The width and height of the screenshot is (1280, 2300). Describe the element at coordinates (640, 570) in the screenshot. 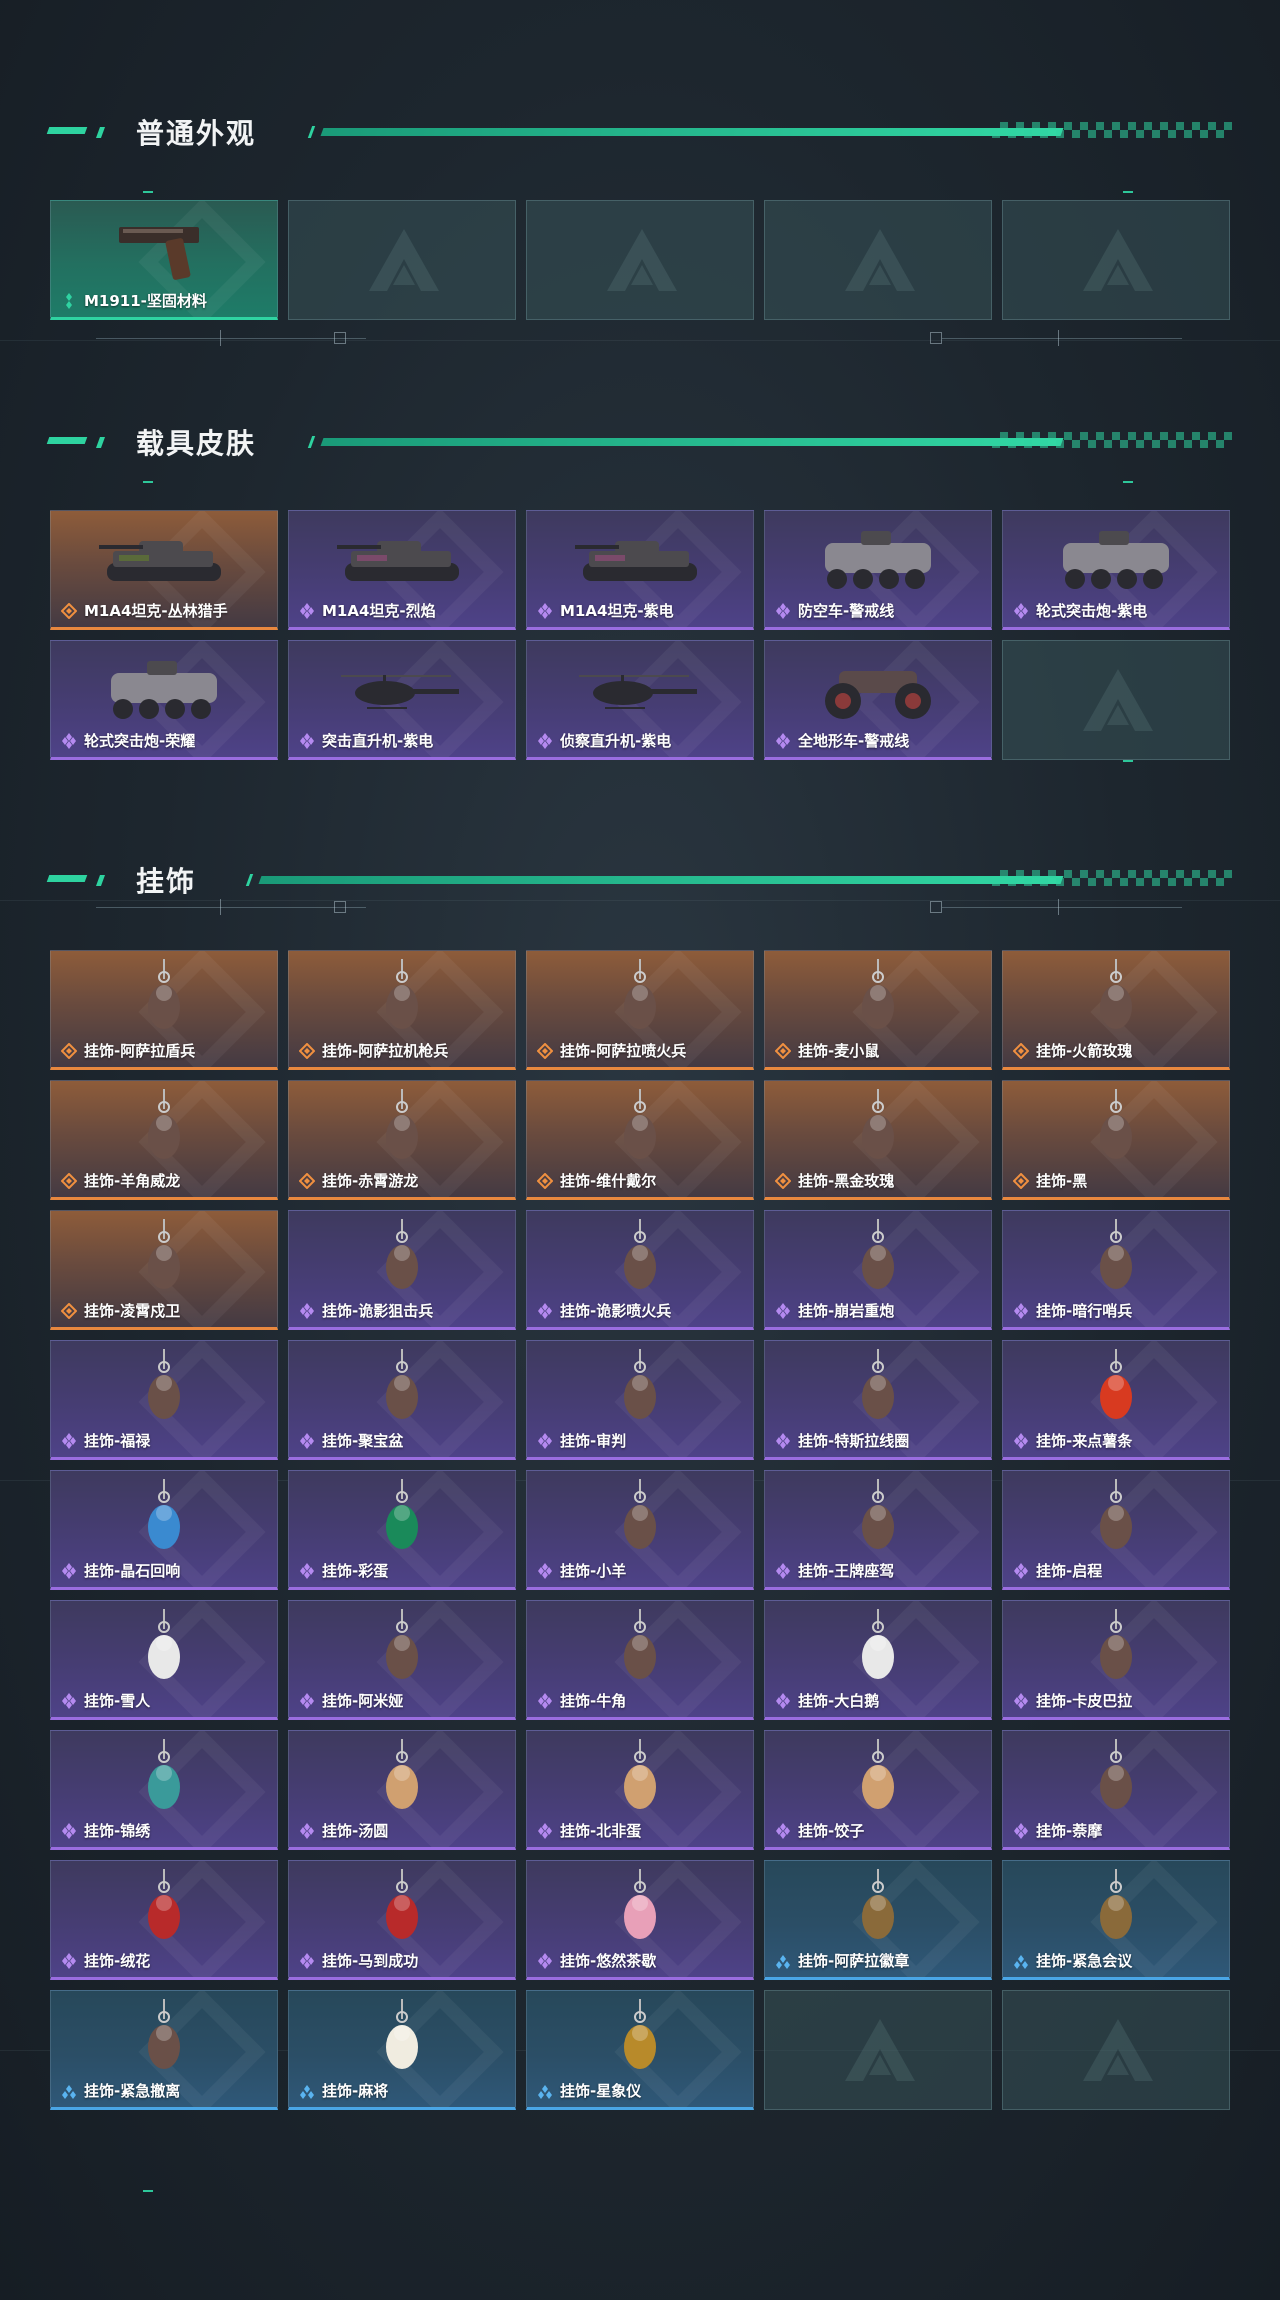

I see `item-card: M1A4坦克-紫电` at that location.